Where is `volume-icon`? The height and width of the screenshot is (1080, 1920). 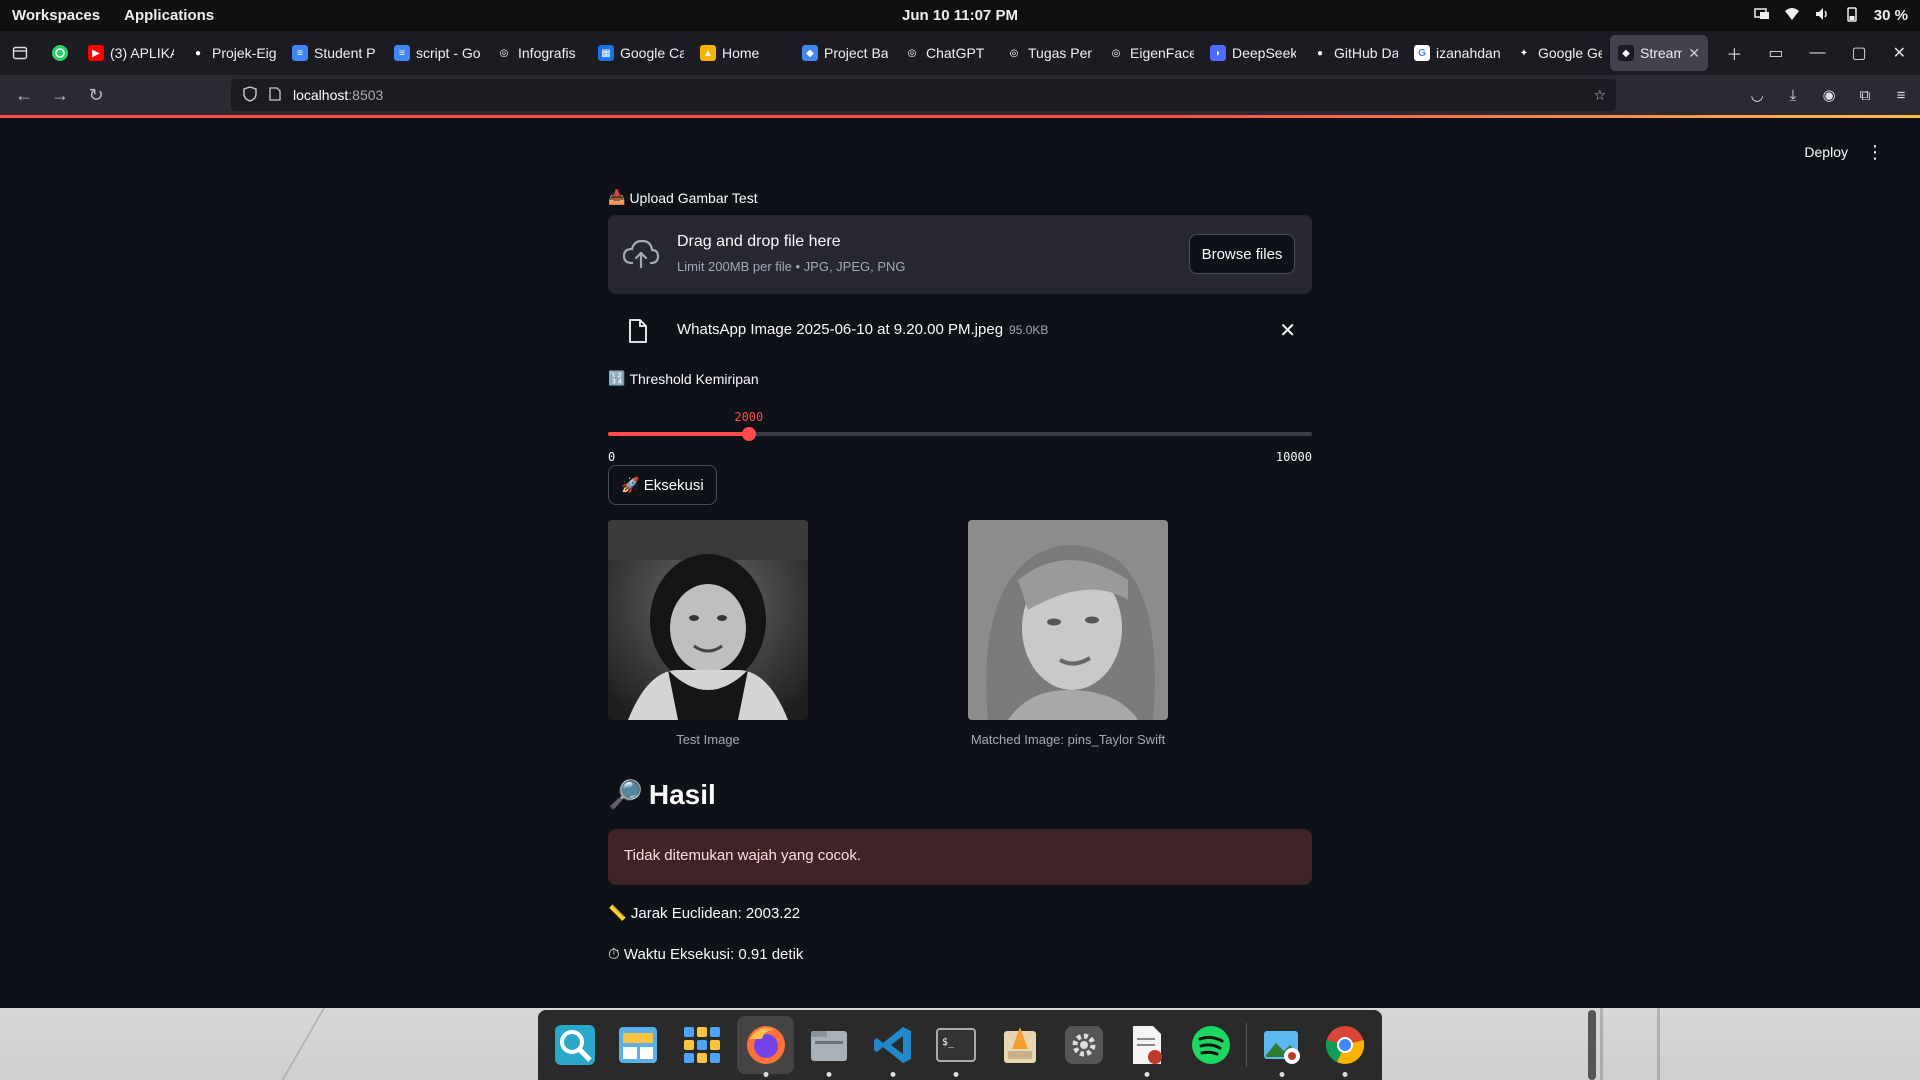 volume-icon is located at coordinates (1822, 16).